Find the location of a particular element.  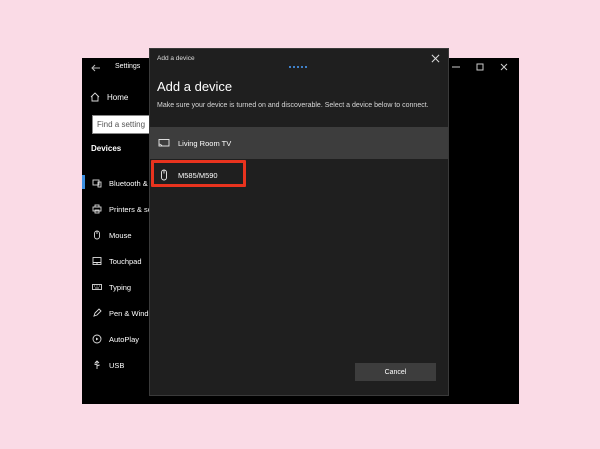

sidebar-item-bluetooth: Bluetooth & other devices is located at coordinates (116, 183).